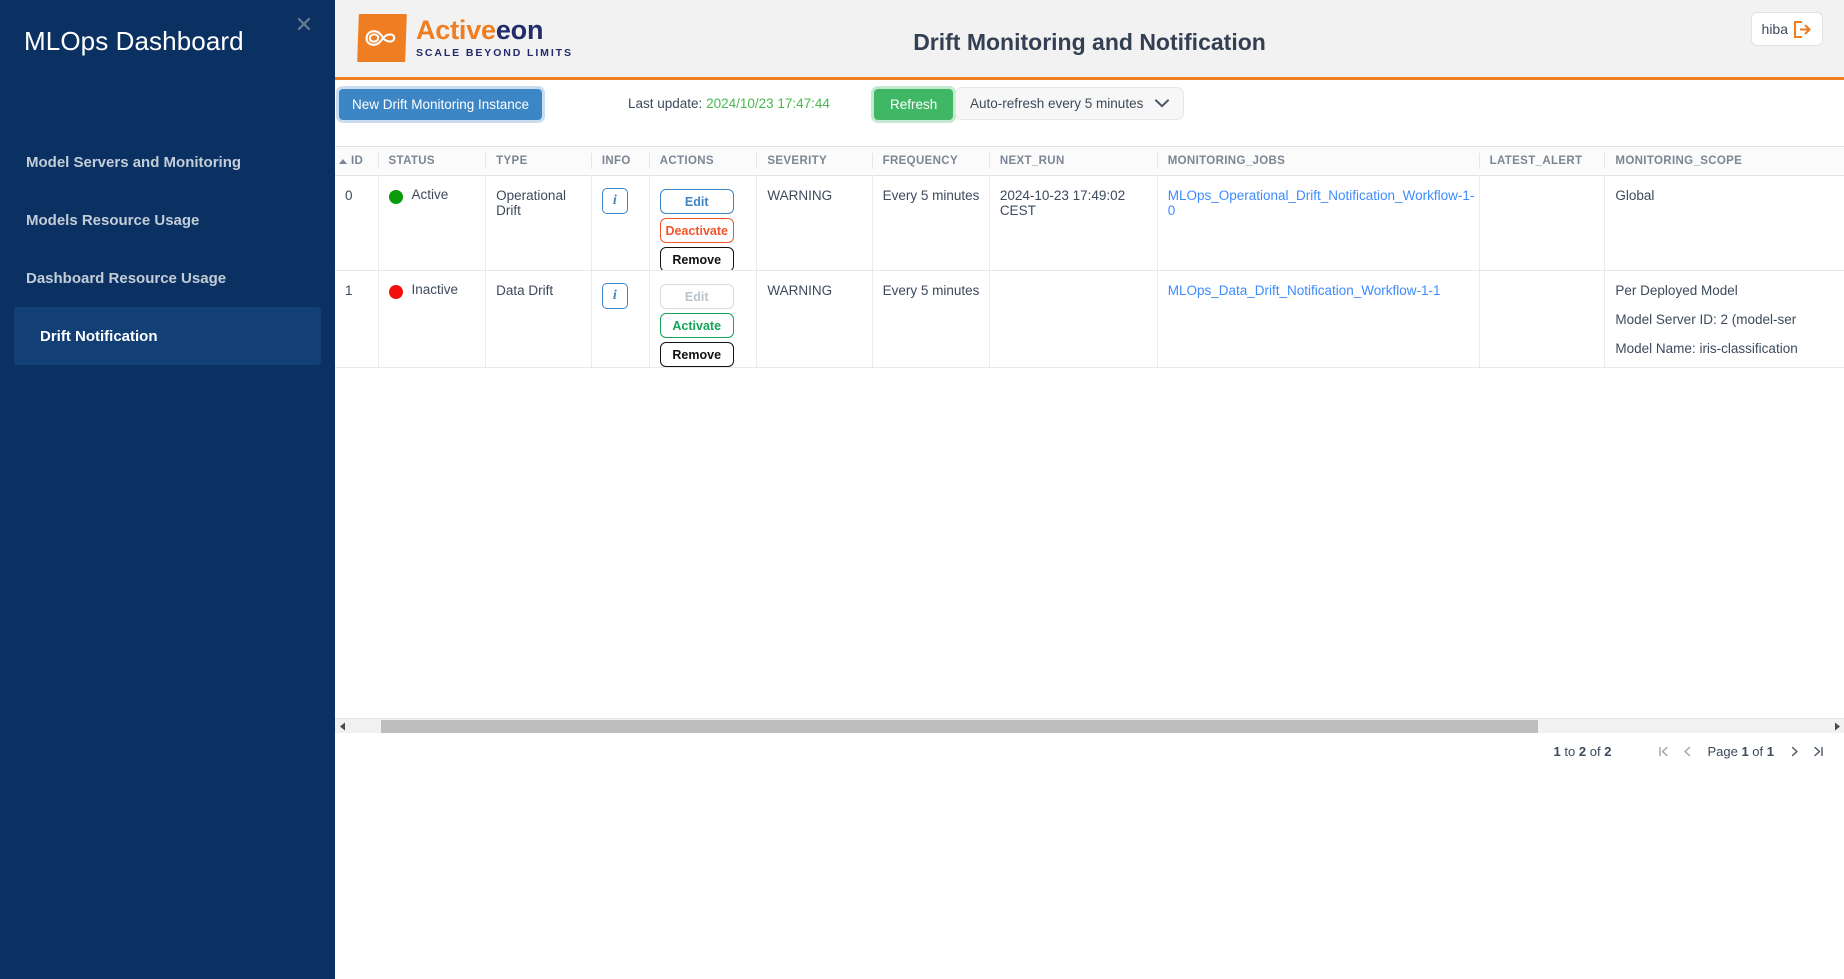  What do you see at coordinates (430, 194) in the screenshot?
I see `status-label: Active` at bounding box center [430, 194].